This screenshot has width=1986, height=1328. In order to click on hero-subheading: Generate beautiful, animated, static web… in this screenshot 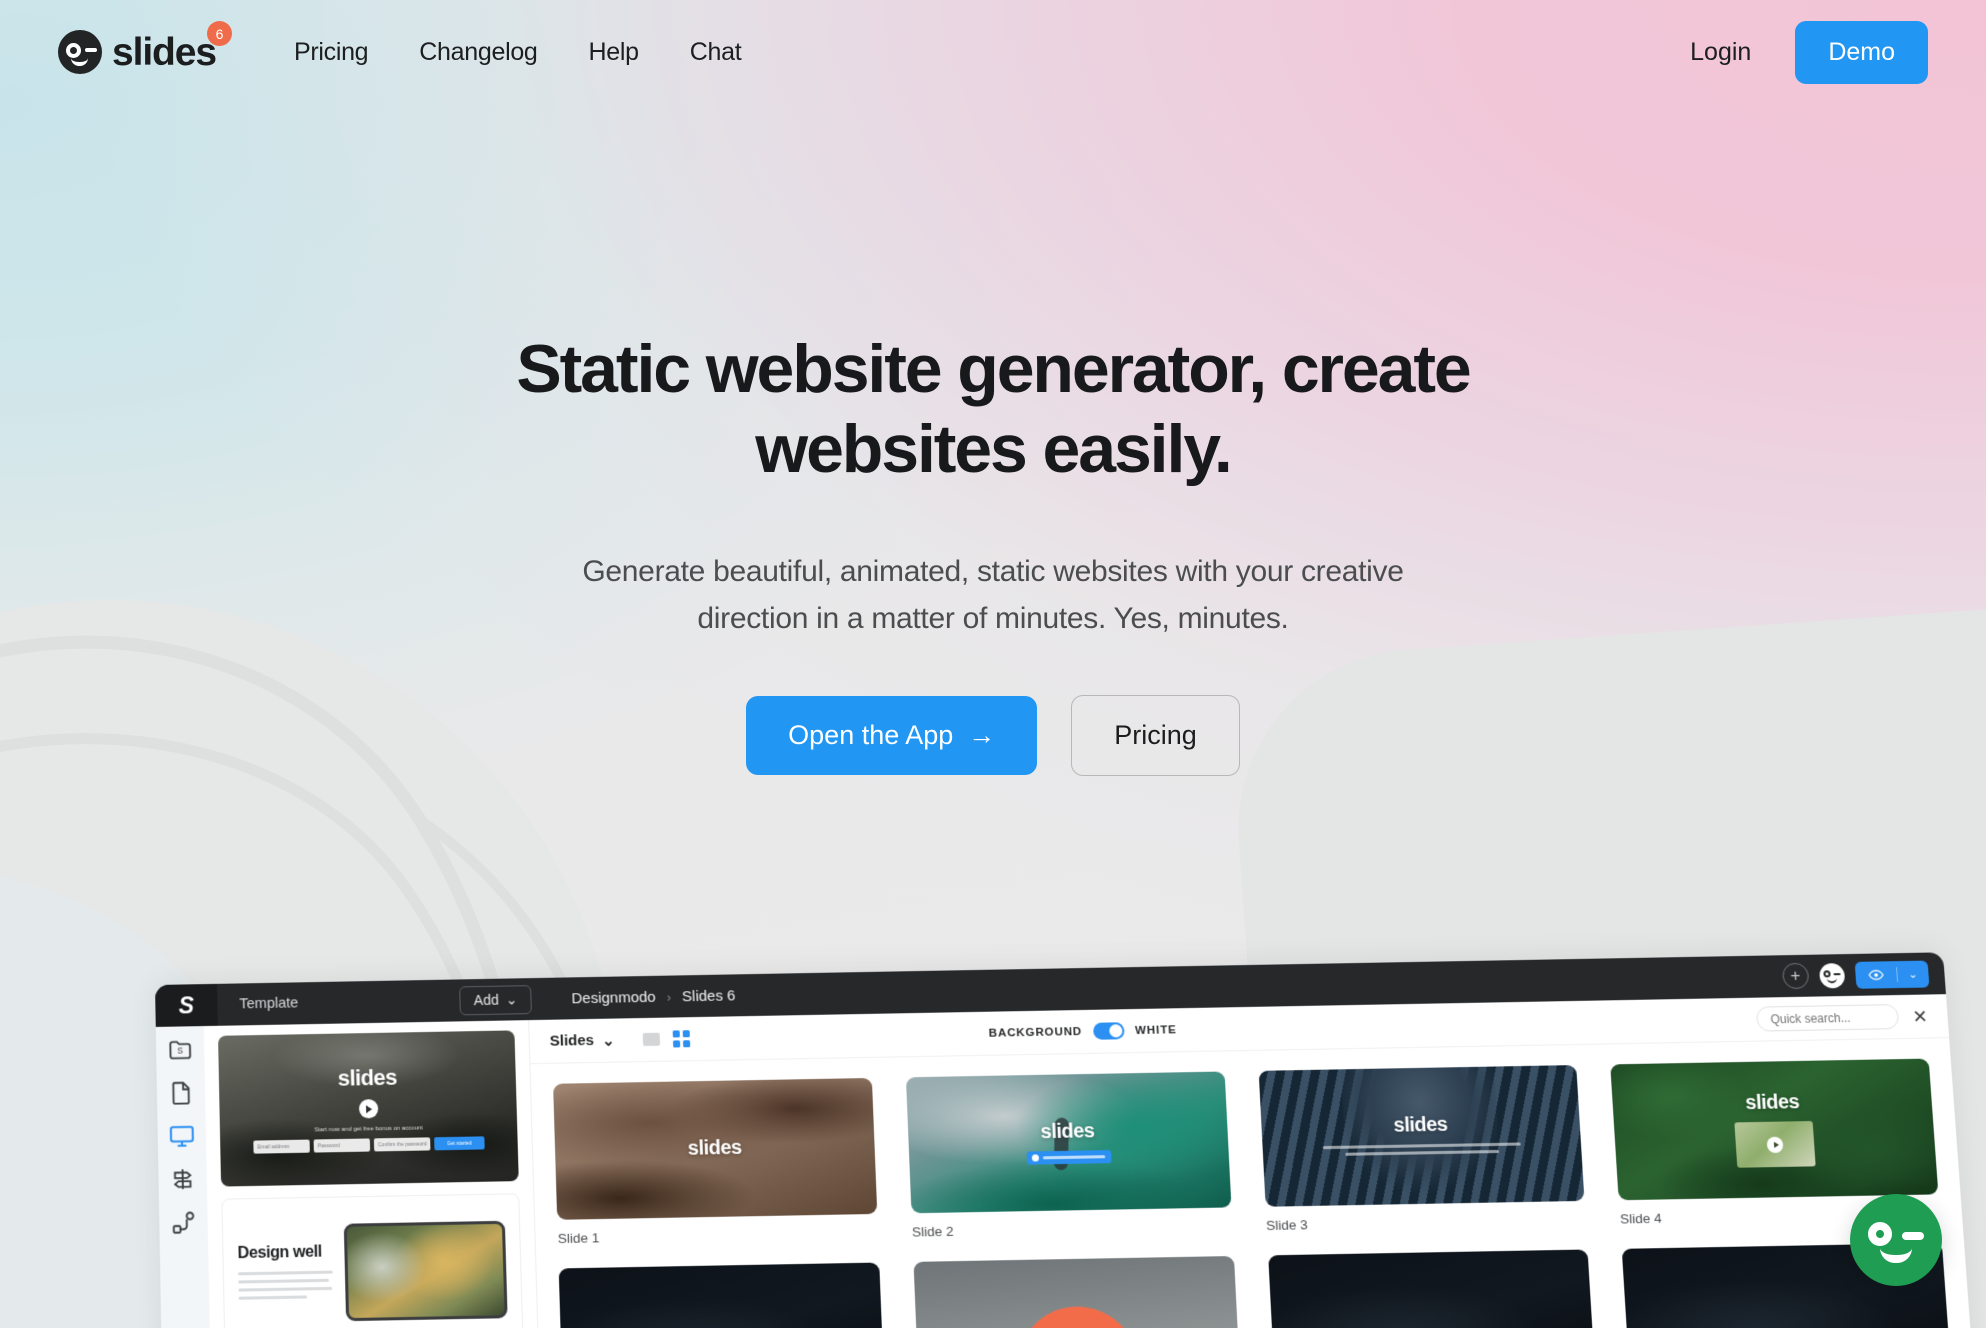, I will do `click(993, 595)`.